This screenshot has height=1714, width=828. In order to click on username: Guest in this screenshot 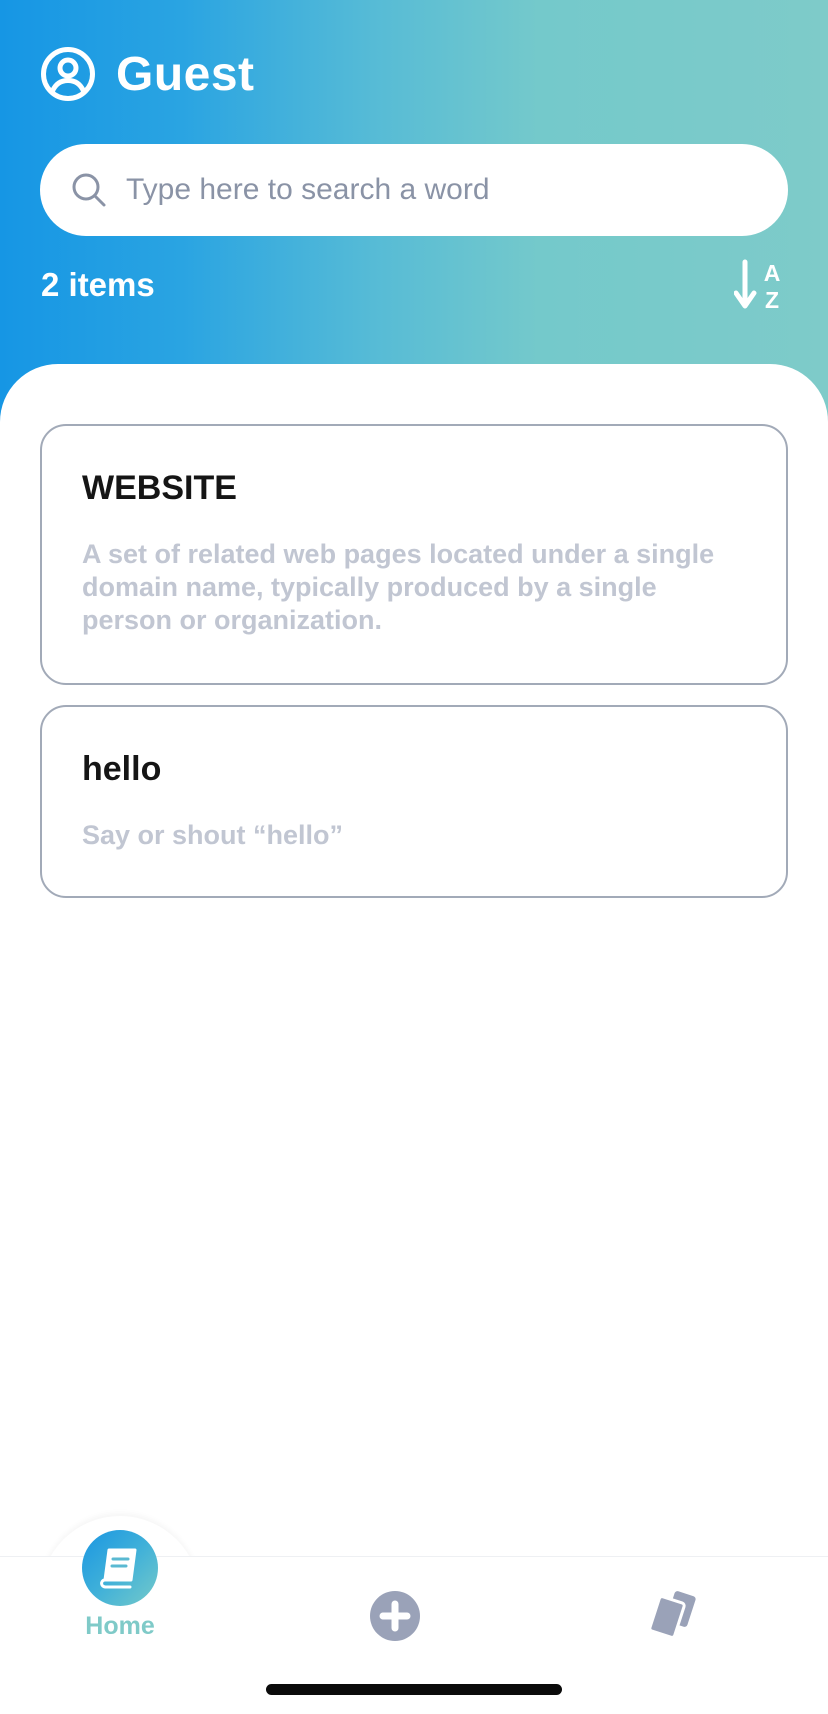, I will do `click(185, 74)`.